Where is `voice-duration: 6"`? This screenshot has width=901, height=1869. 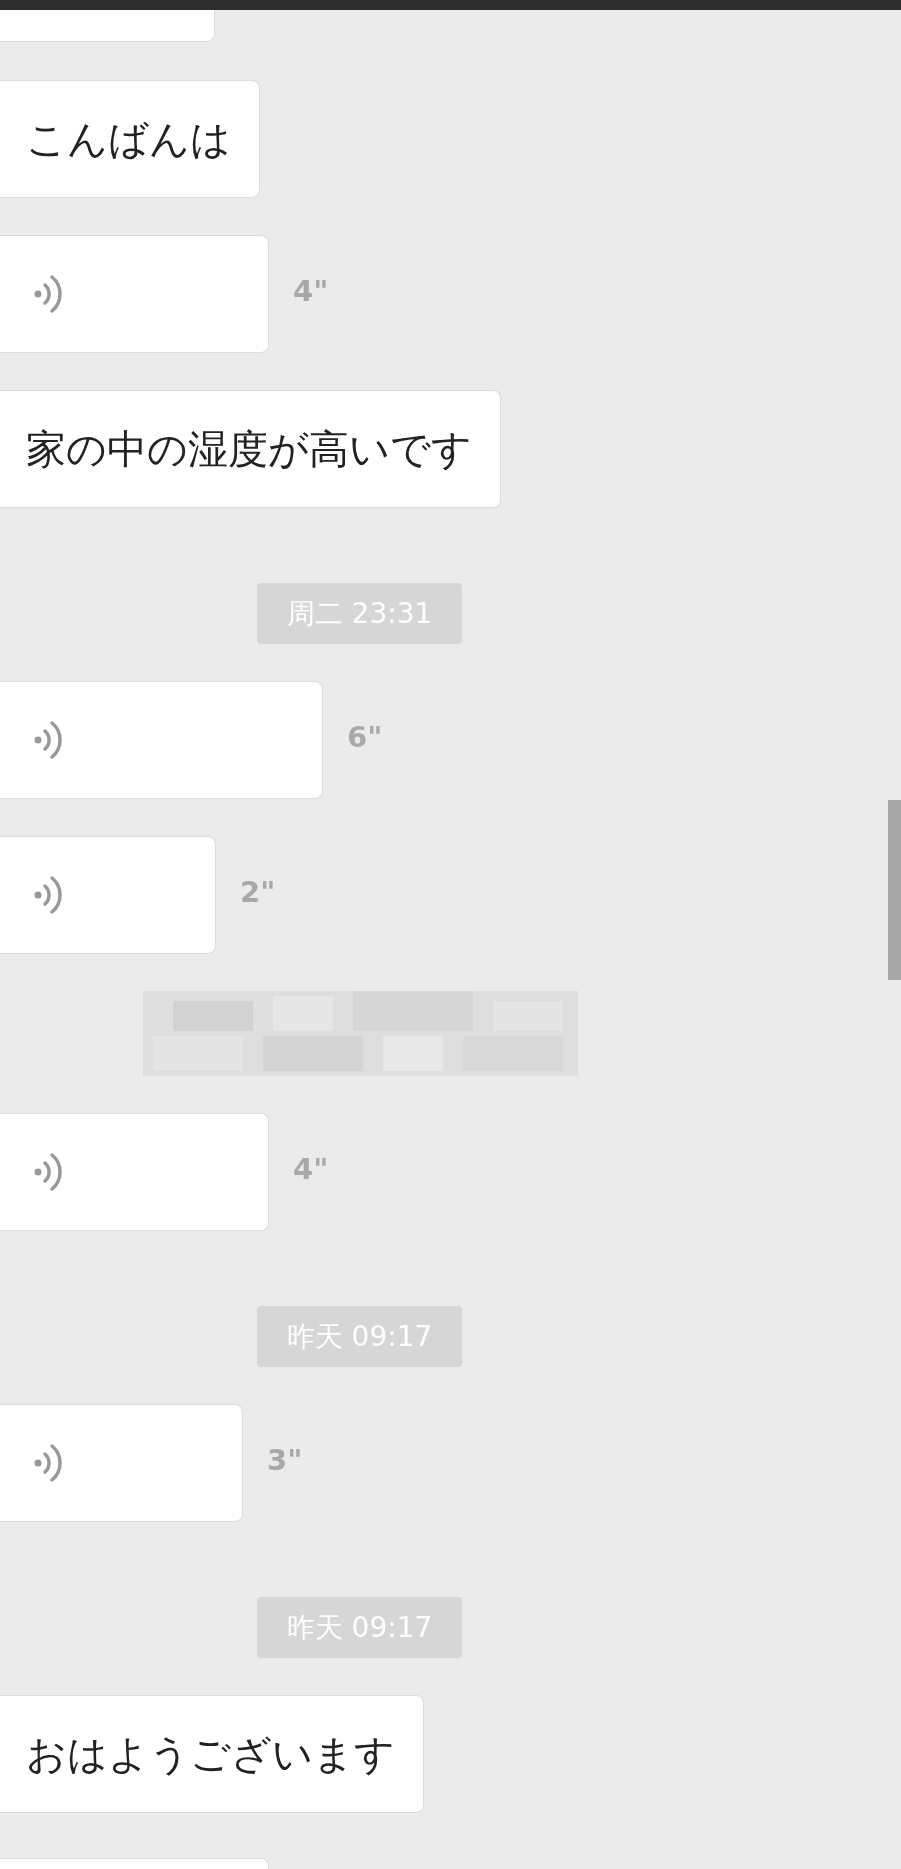 voice-duration: 6" is located at coordinates (365, 737).